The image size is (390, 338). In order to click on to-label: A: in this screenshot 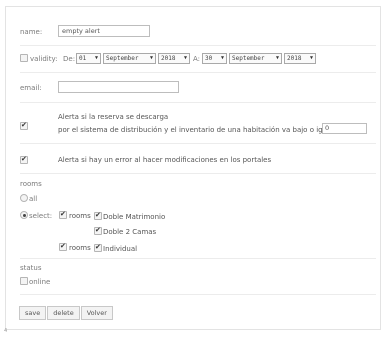, I will do `click(197, 59)`.